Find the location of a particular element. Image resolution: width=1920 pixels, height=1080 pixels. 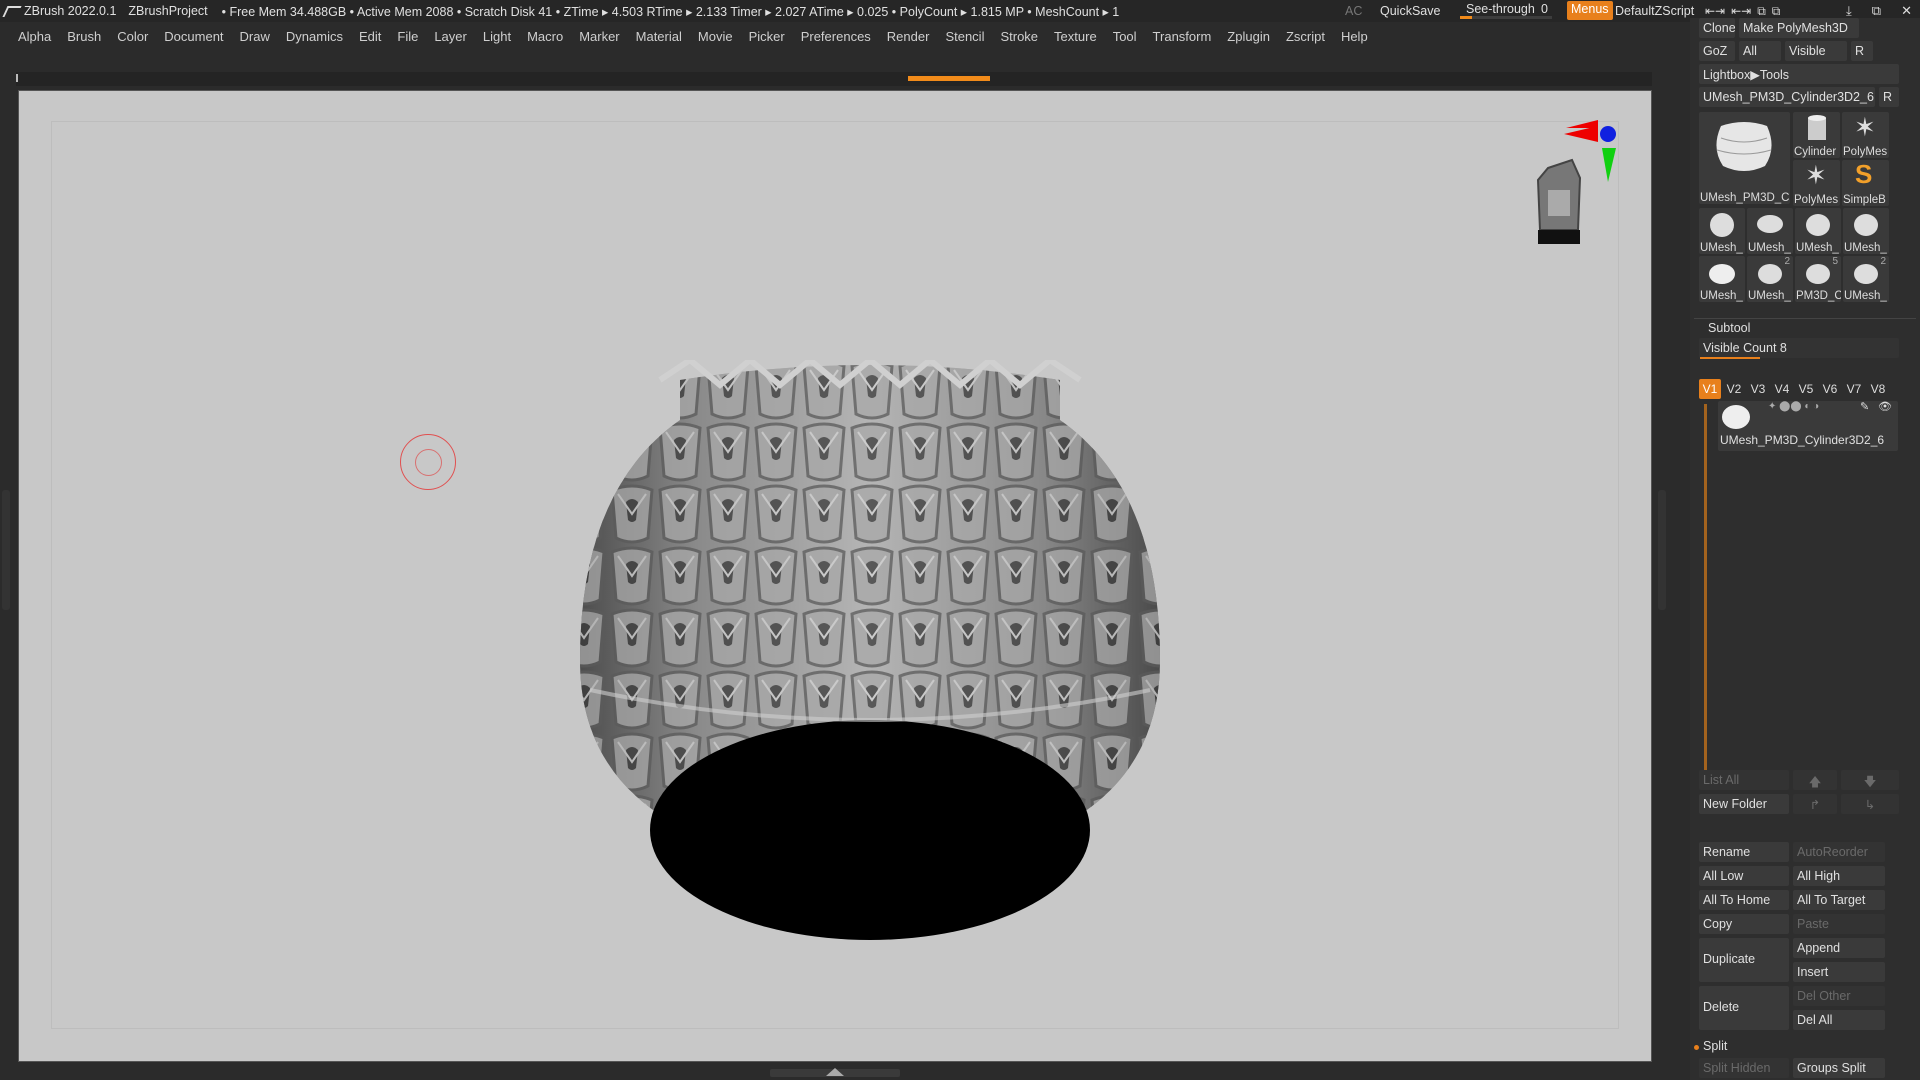

tab-v7: V7 is located at coordinates (1854, 389).